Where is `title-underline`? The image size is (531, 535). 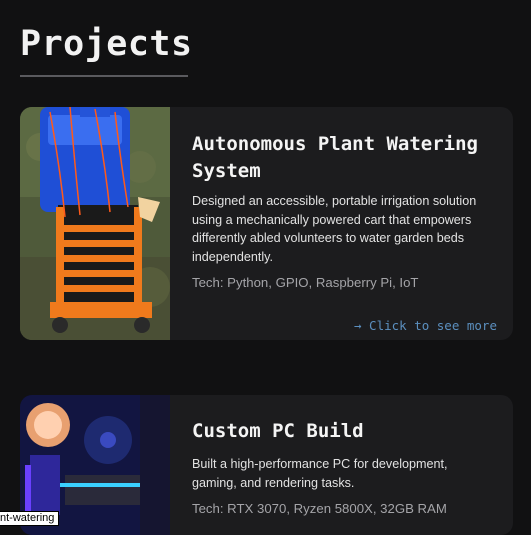
title-underline is located at coordinates (104, 76).